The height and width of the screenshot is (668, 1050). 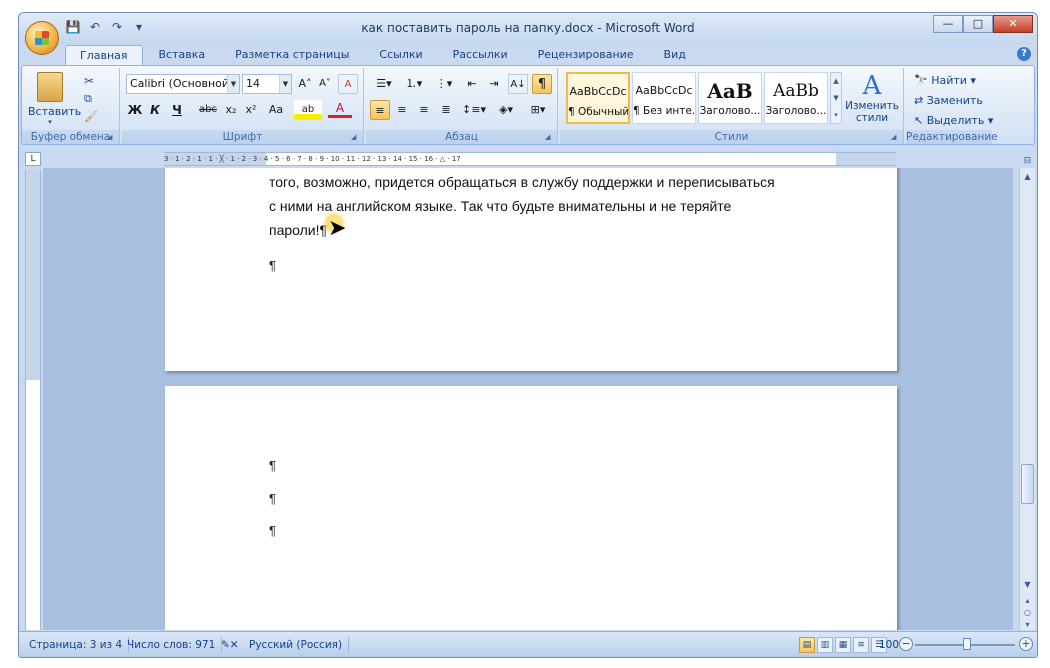 What do you see at coordinates (231, 110) in the screenshot?
I see `subscript-button: x₂` at bounding box center [231, 110].